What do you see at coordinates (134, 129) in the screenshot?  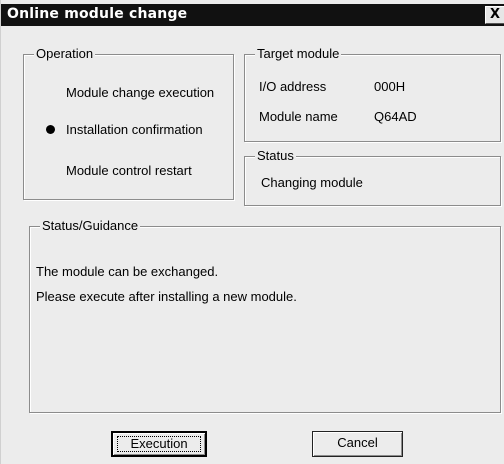 I see `option-installation-confirmation: Installation confirmation` at bounding box center [134, 129].